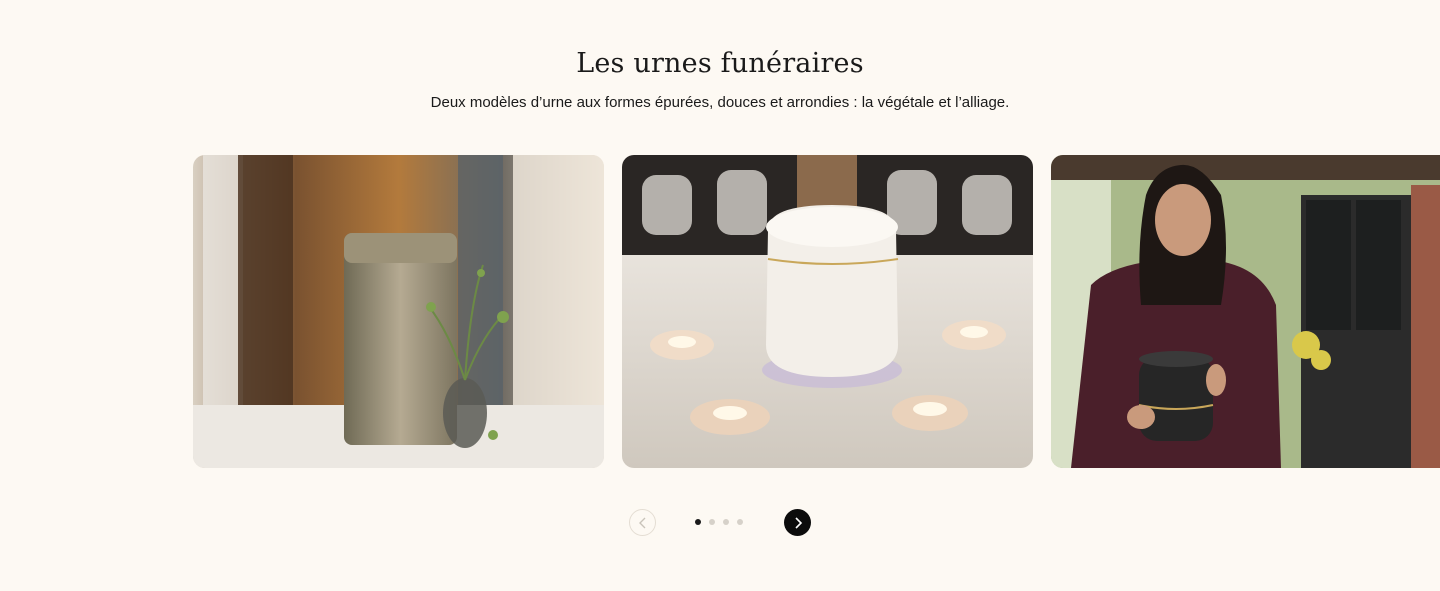 The height and width of the screenshot is (591, 1440). I want to click on chevron-right-icon, so click(798, 522).